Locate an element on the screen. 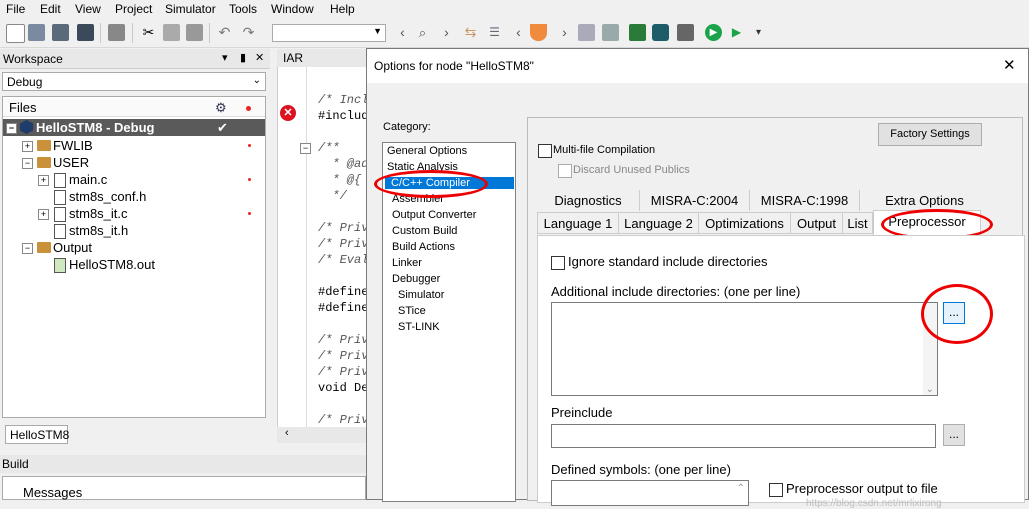 This screenshot has height=509, width=1029. collapse-icon: ▮ is located at coordinates (243, 57).